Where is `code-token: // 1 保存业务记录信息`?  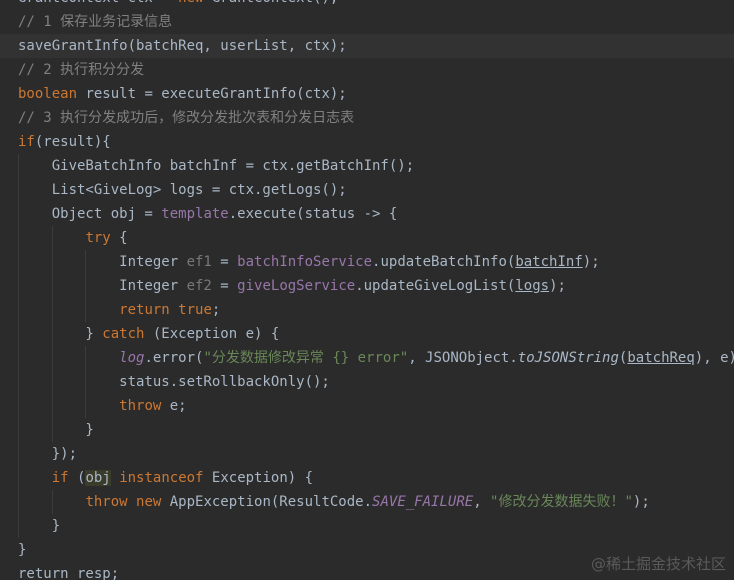 code-token: // 1 保存业务记录信息 is located at coordinates (95, 22).